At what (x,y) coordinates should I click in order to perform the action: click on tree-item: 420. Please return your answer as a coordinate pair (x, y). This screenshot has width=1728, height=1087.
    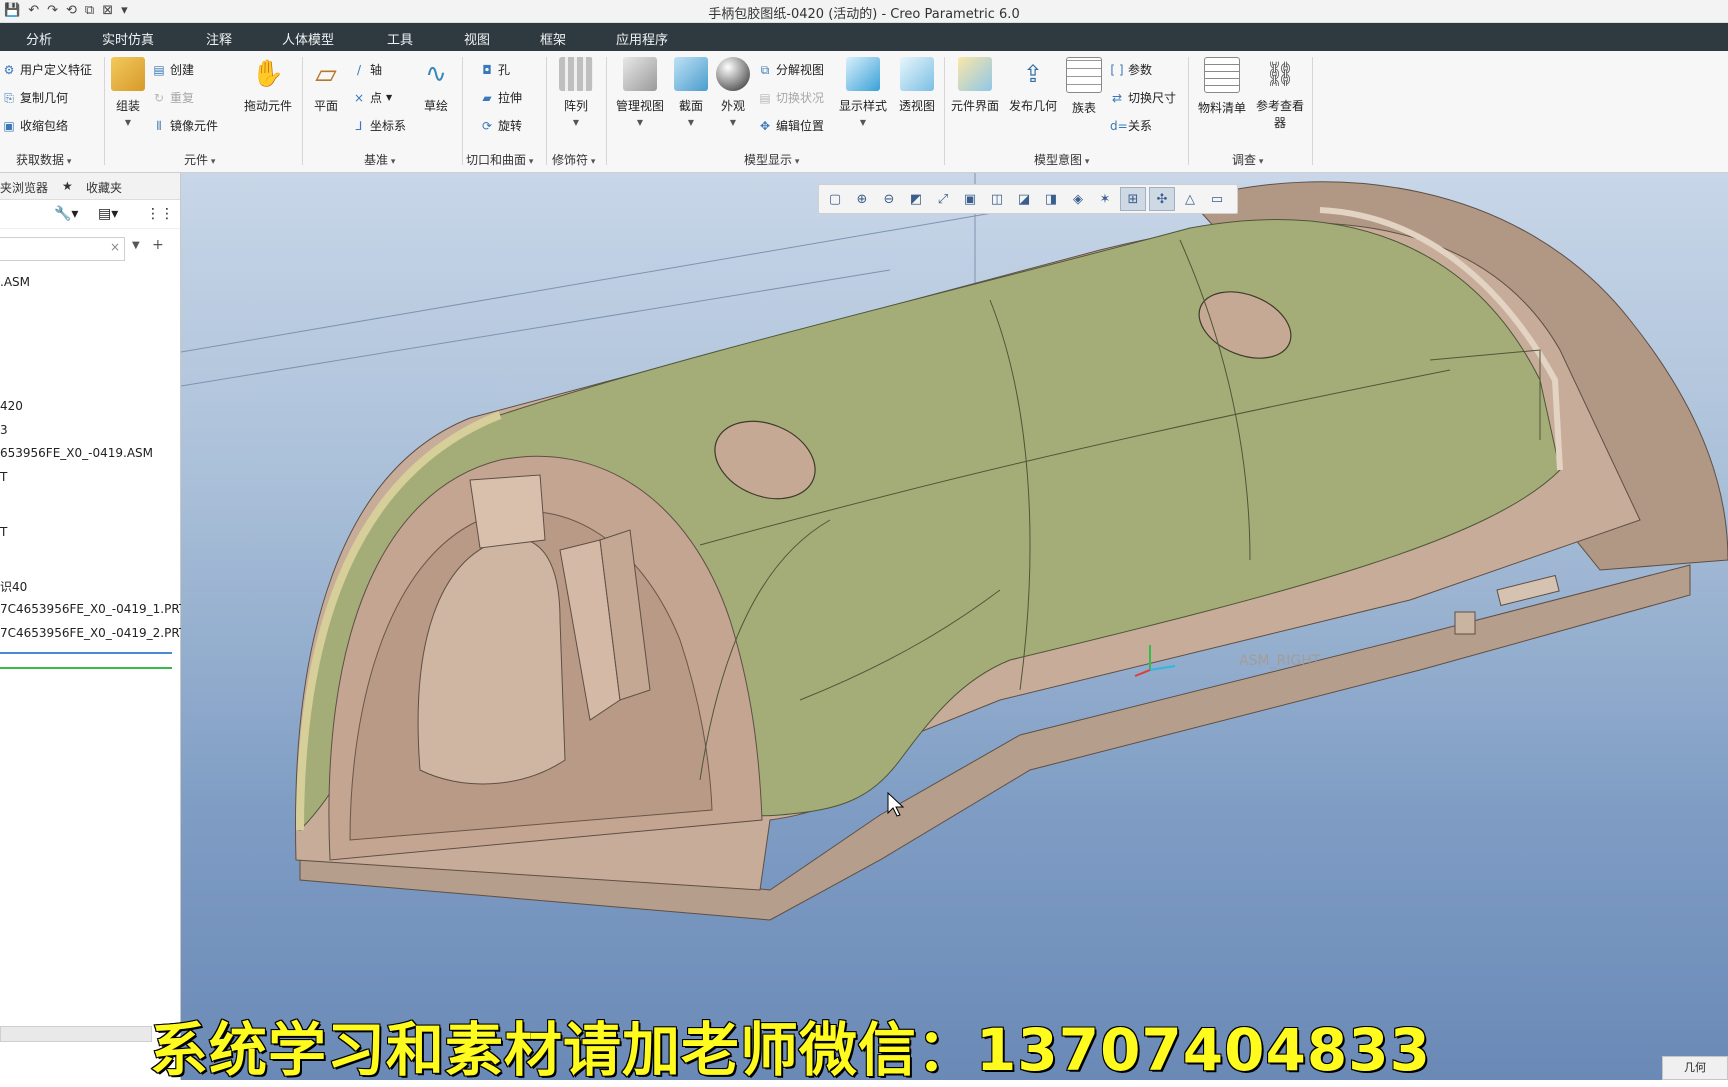
    Looking at the image, I should click on (11, 406).